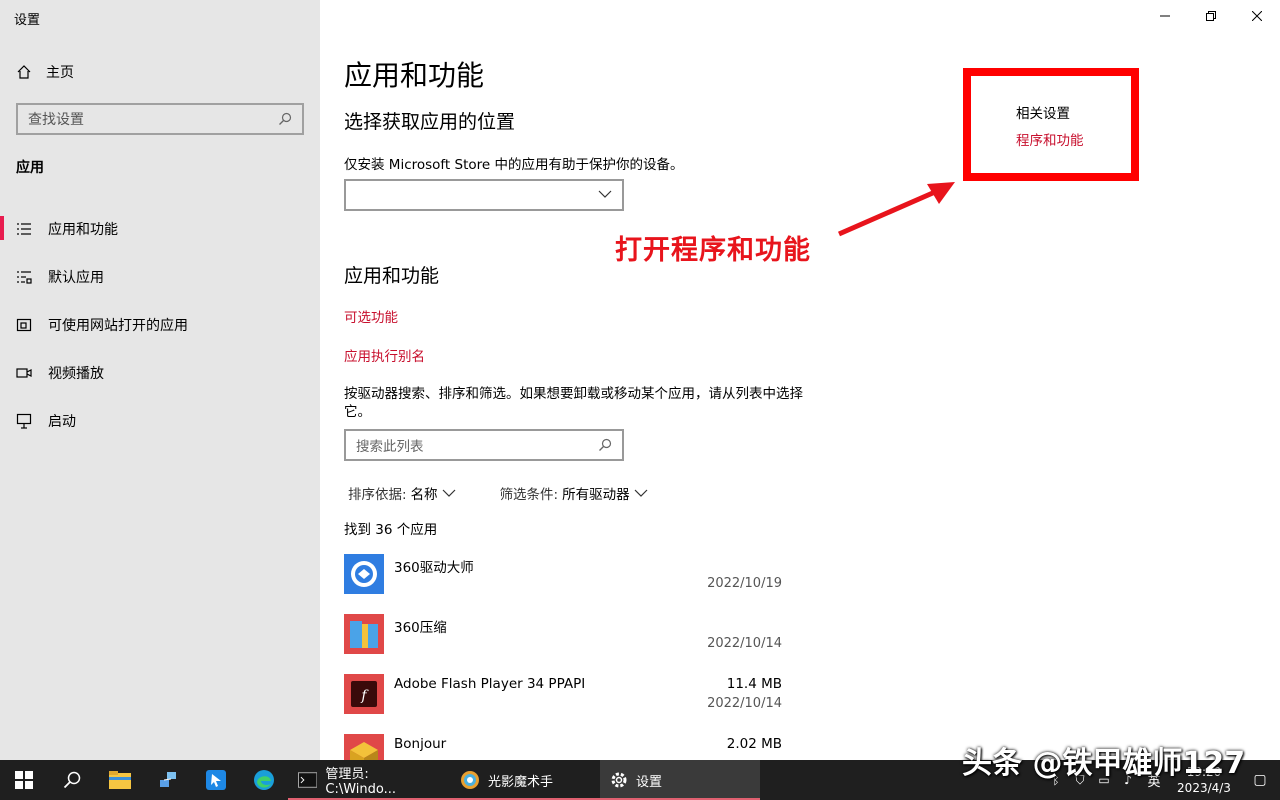 The width and height of the screenshot is (1280, 800). Describe the element at coordinates (529, 495) in the screenshot. I see `filter-label: 筛选条件:` at that location.